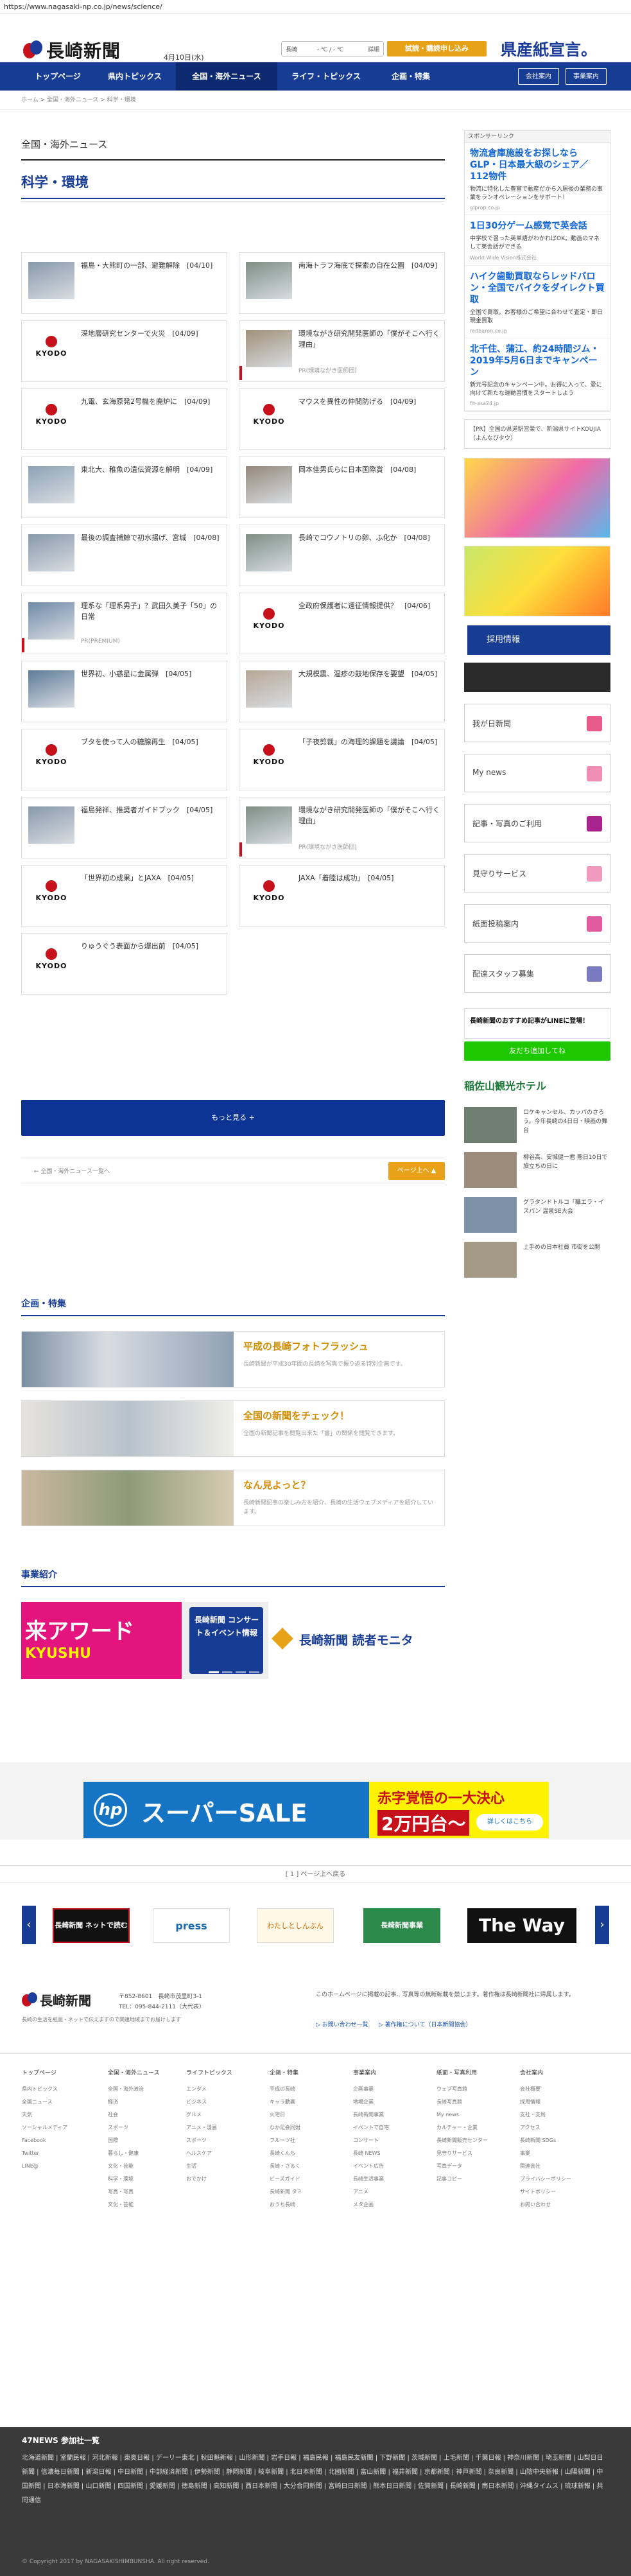 This screenshot has width=631, height=2576. What do you see at coordinates (310, 2153) in the screenshot?
I see `footer-link: 長崎くんち` at bounding box center [310, 2153].